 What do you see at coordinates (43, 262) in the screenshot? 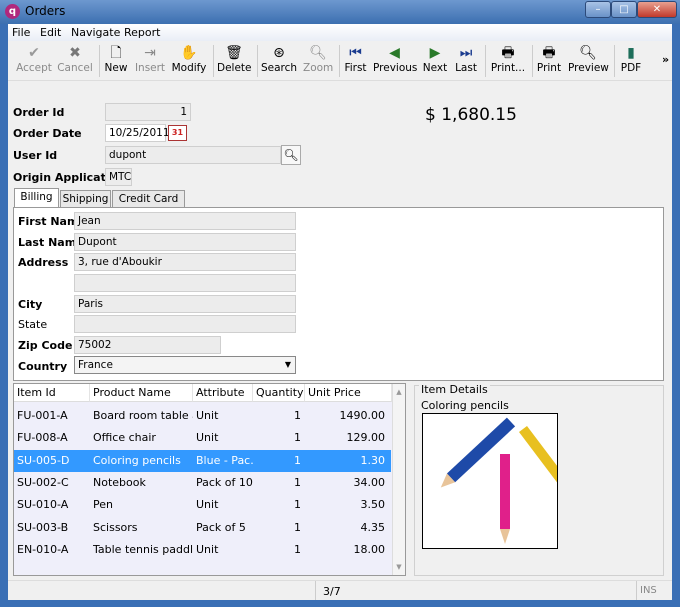
I see `address-label: Address` at bounding box center [43, 262].